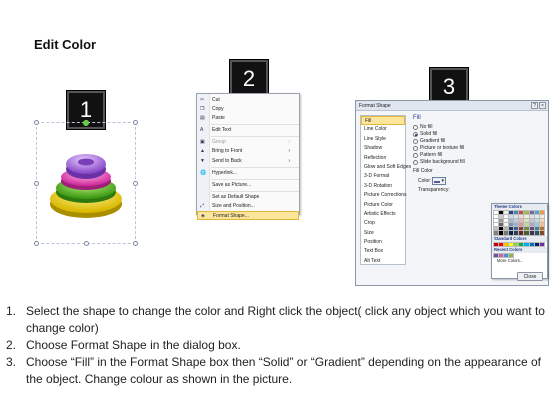 The height and width of the screenshot is (420, 560). Describe the element at coordinates (383, 139) in the screenshot. I see `nav-item: Line Style` at that location.